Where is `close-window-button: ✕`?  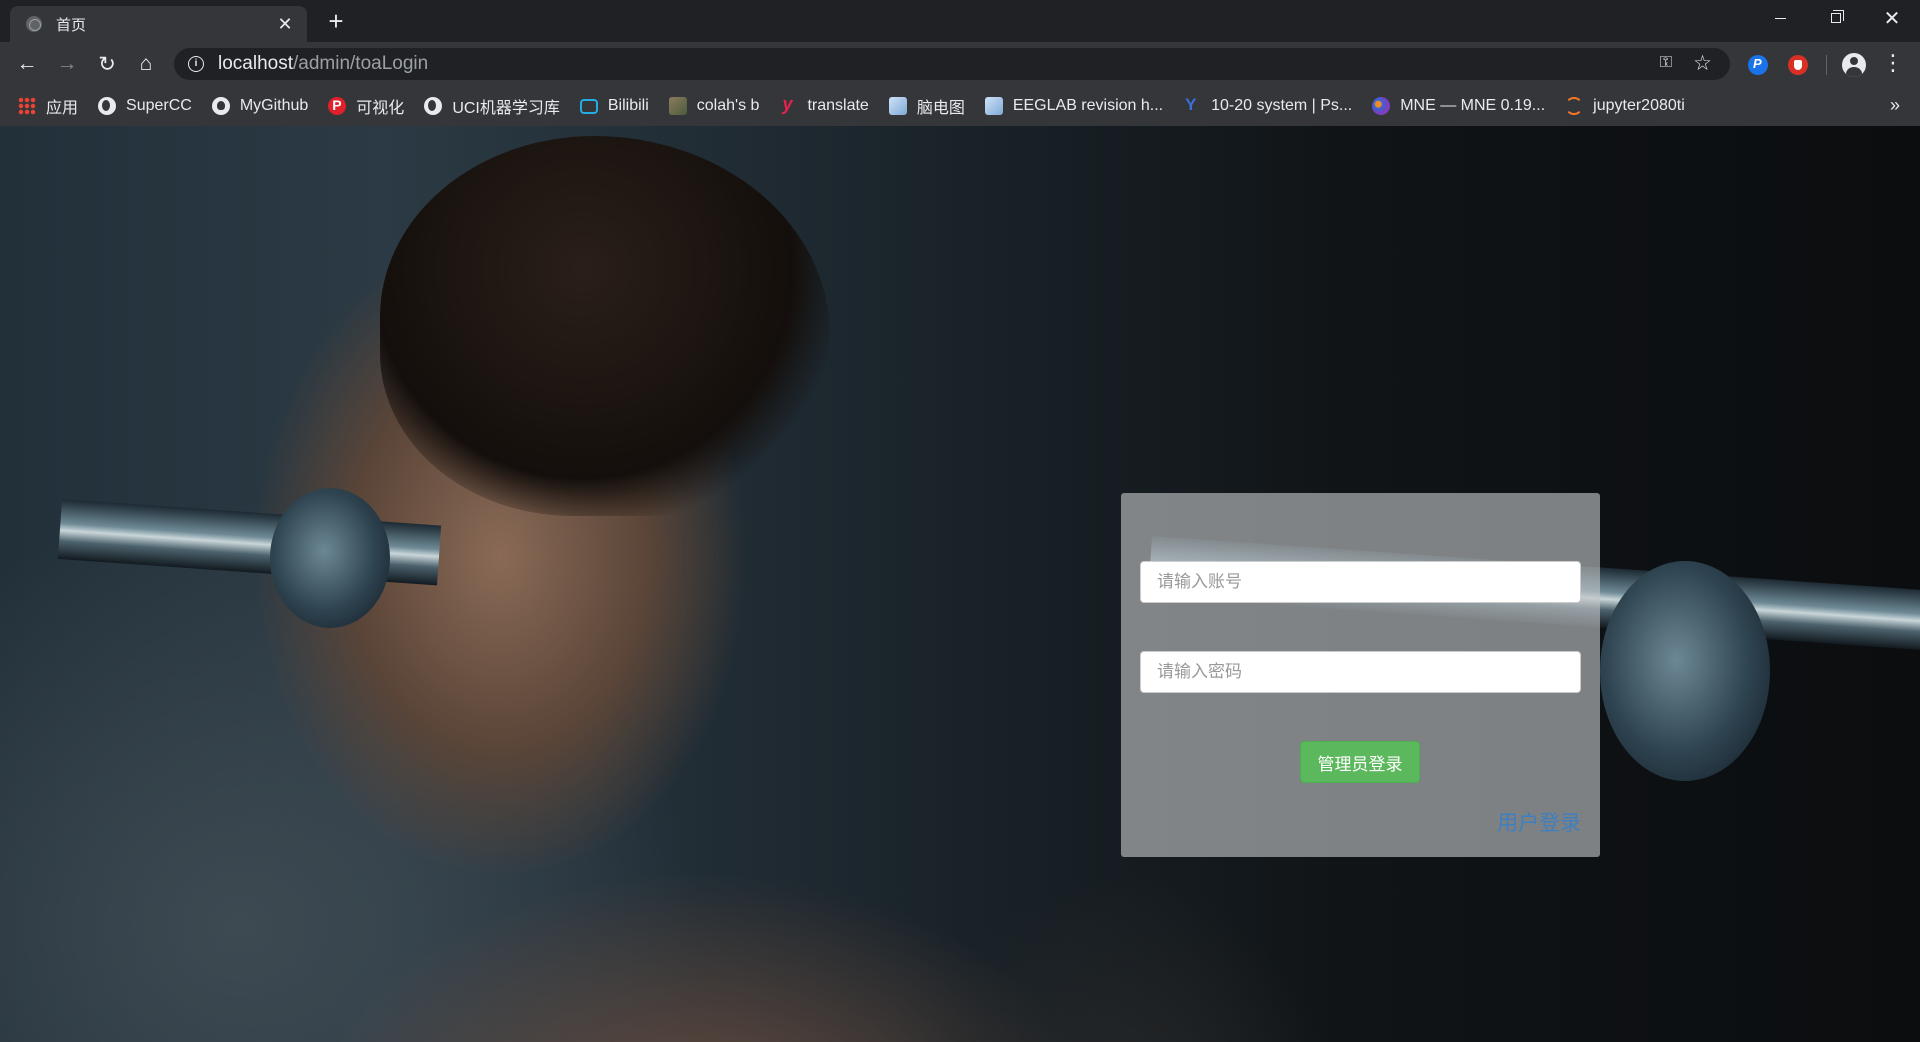
close-window-button: ✕ is located at coordinates (1892, 18).